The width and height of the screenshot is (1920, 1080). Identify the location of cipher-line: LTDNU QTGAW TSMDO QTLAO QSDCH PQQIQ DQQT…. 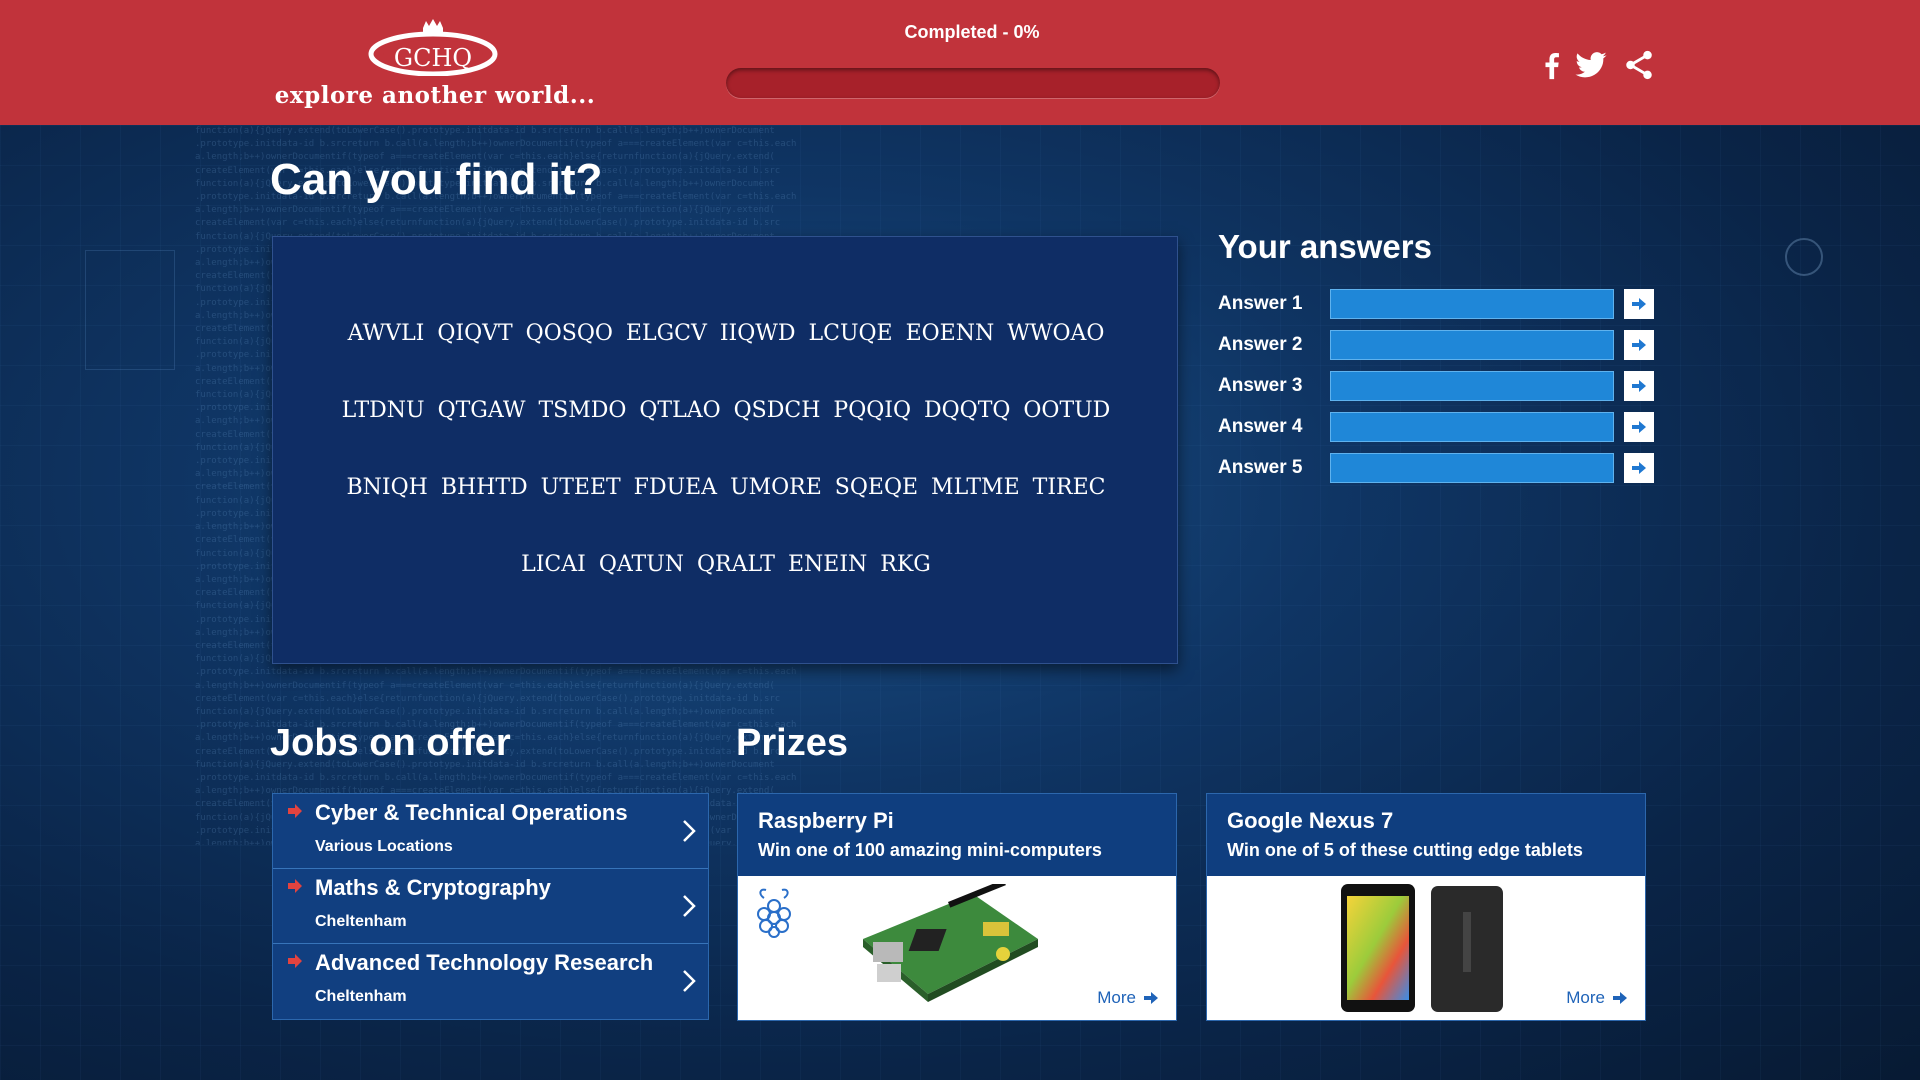
(726, 410).